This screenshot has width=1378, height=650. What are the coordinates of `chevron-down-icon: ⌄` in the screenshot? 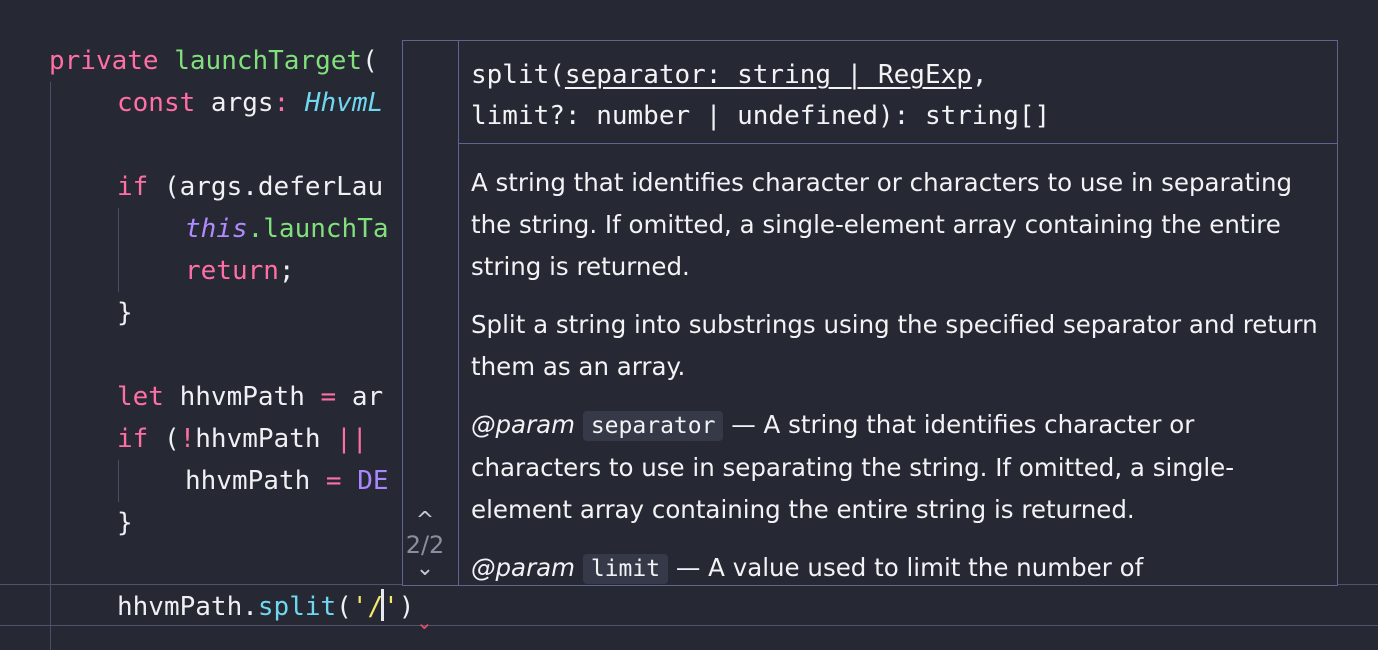 It's located at (425, 569).